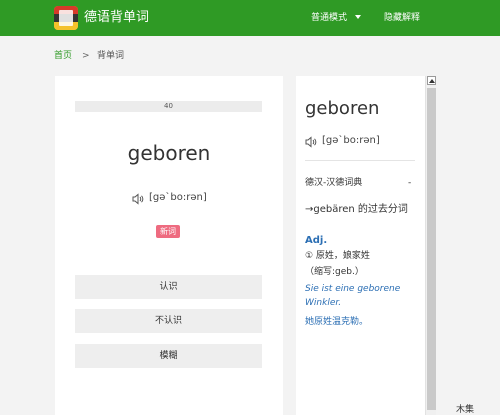 This screenshot has height=415, width=500. Describe the element at coordinates (337, 256) in the screenshot. I see `dict-meaning: ① 原姓，娘家姓` at that location.